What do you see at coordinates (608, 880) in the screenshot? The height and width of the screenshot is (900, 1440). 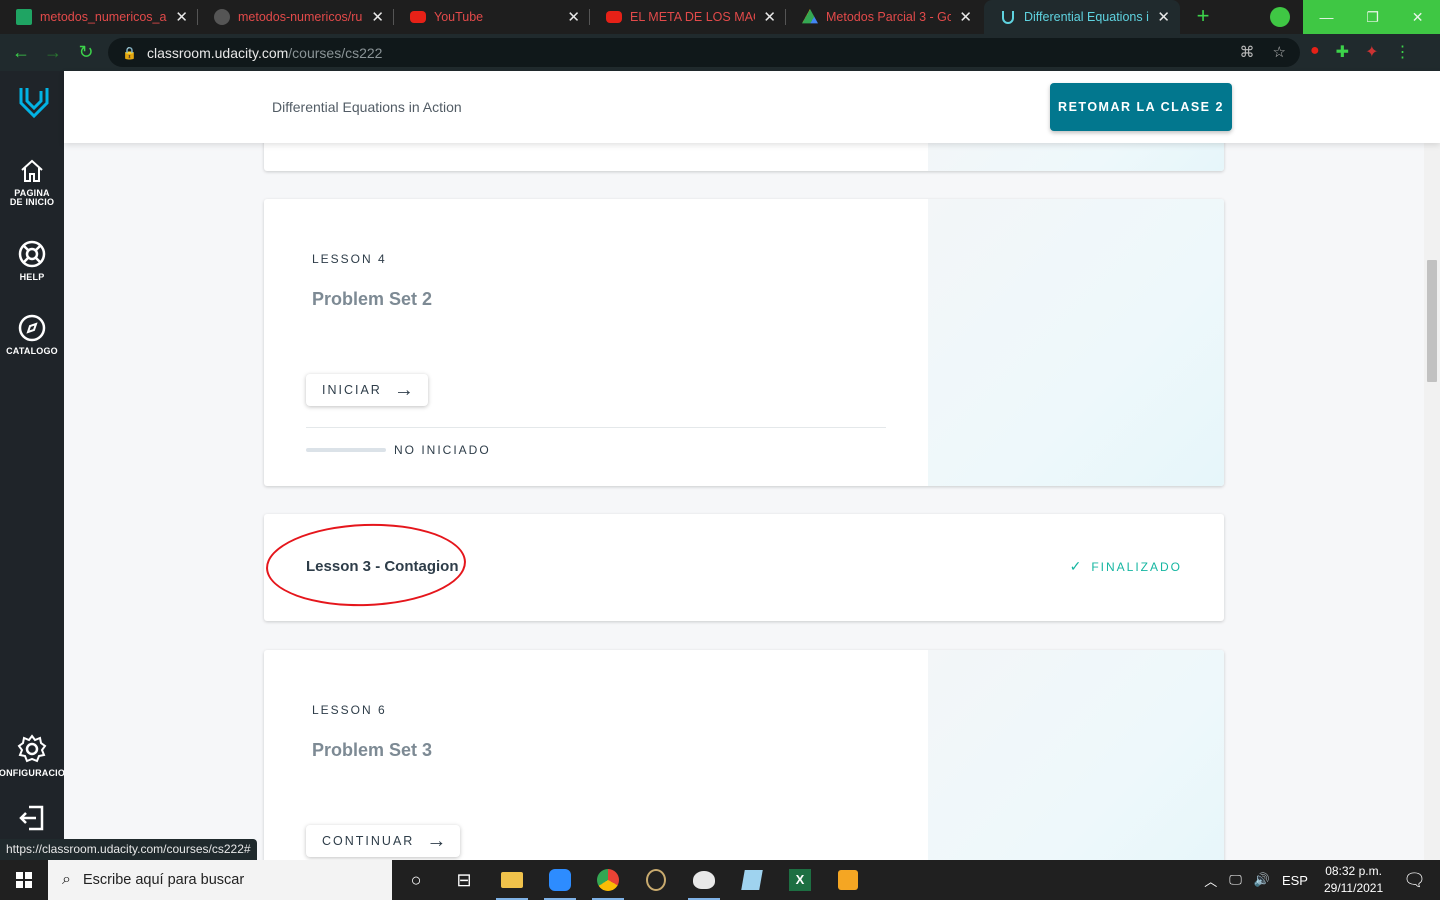 I see `chrome-icon` at bounding box center [608, 880].